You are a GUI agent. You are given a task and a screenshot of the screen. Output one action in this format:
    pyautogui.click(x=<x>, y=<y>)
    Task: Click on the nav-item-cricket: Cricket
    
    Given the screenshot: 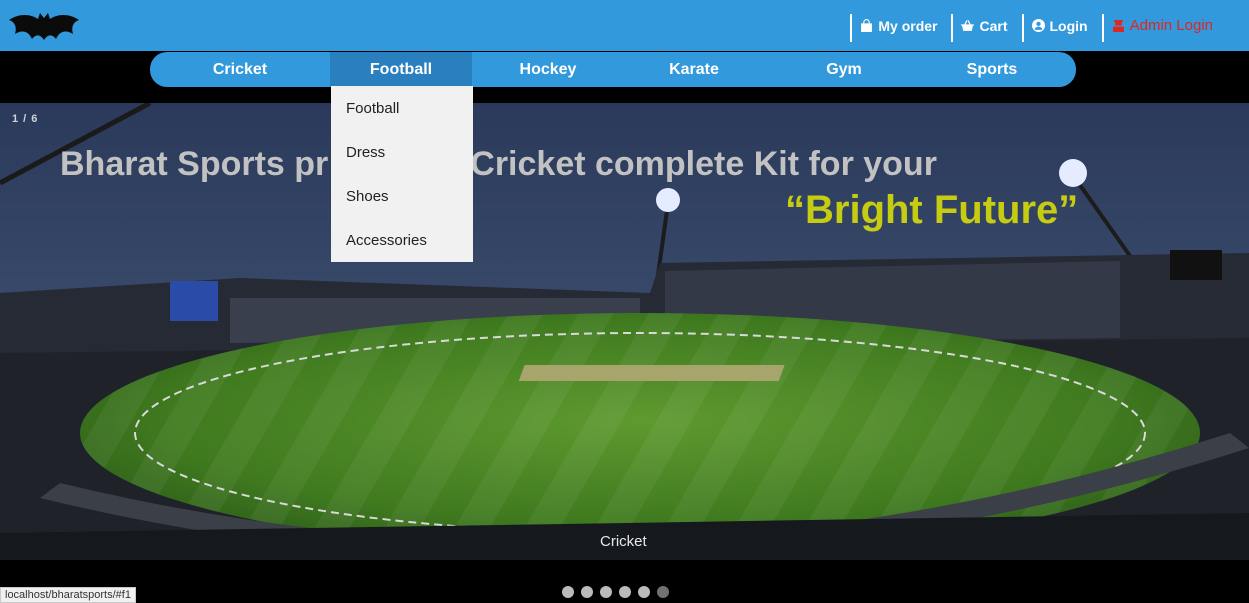 What is the action you would take?
    pyautogui.click(x=240, y=69)
    